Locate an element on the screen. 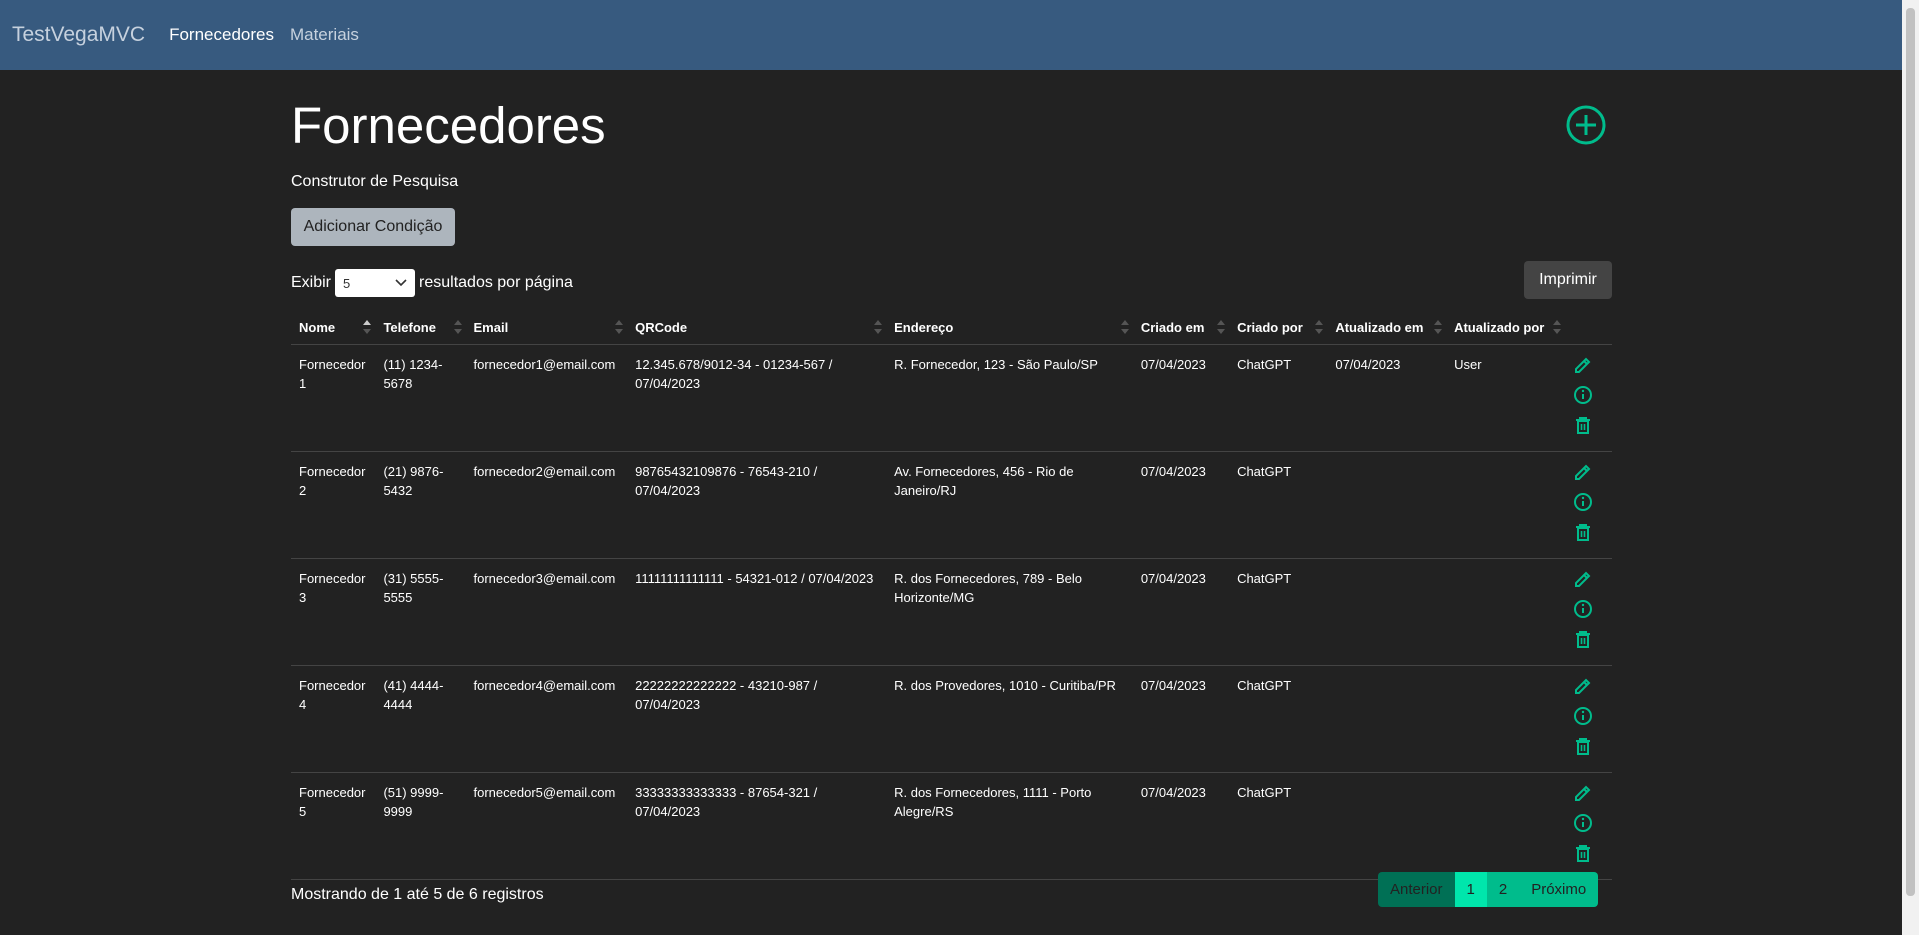 Image resolution: width=1919 pixels, height=935 pixels. col-header-endereco: Endereço is located at coordinates (1009, 327).